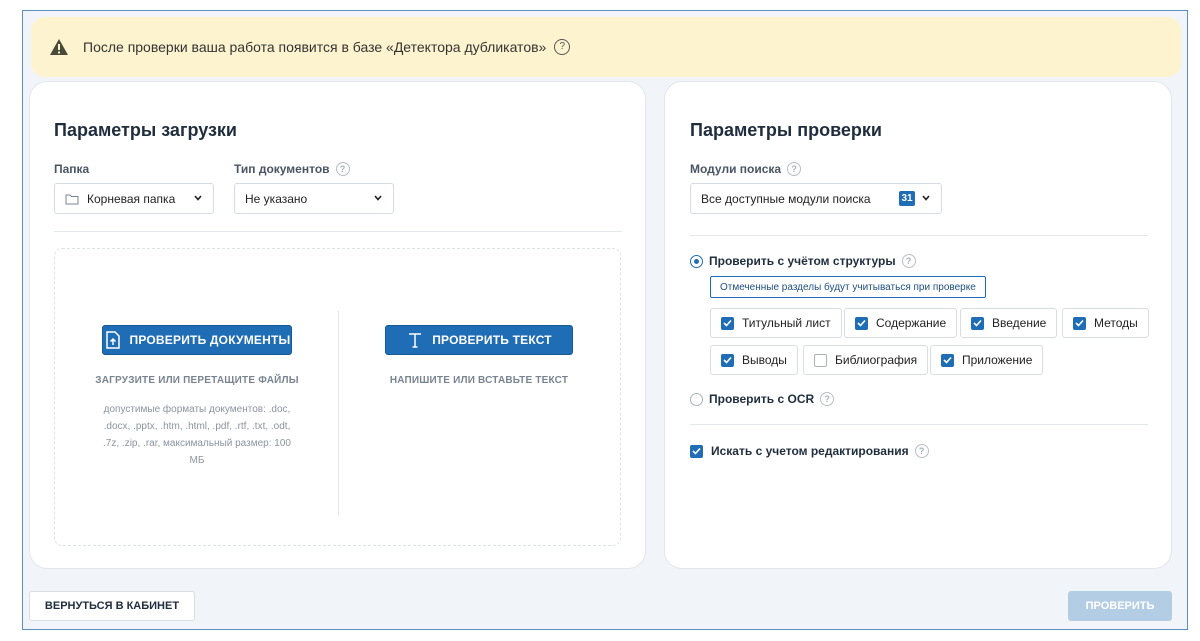  I want to click on search-modules-label: Модули поиска ?, so click(746, 169).